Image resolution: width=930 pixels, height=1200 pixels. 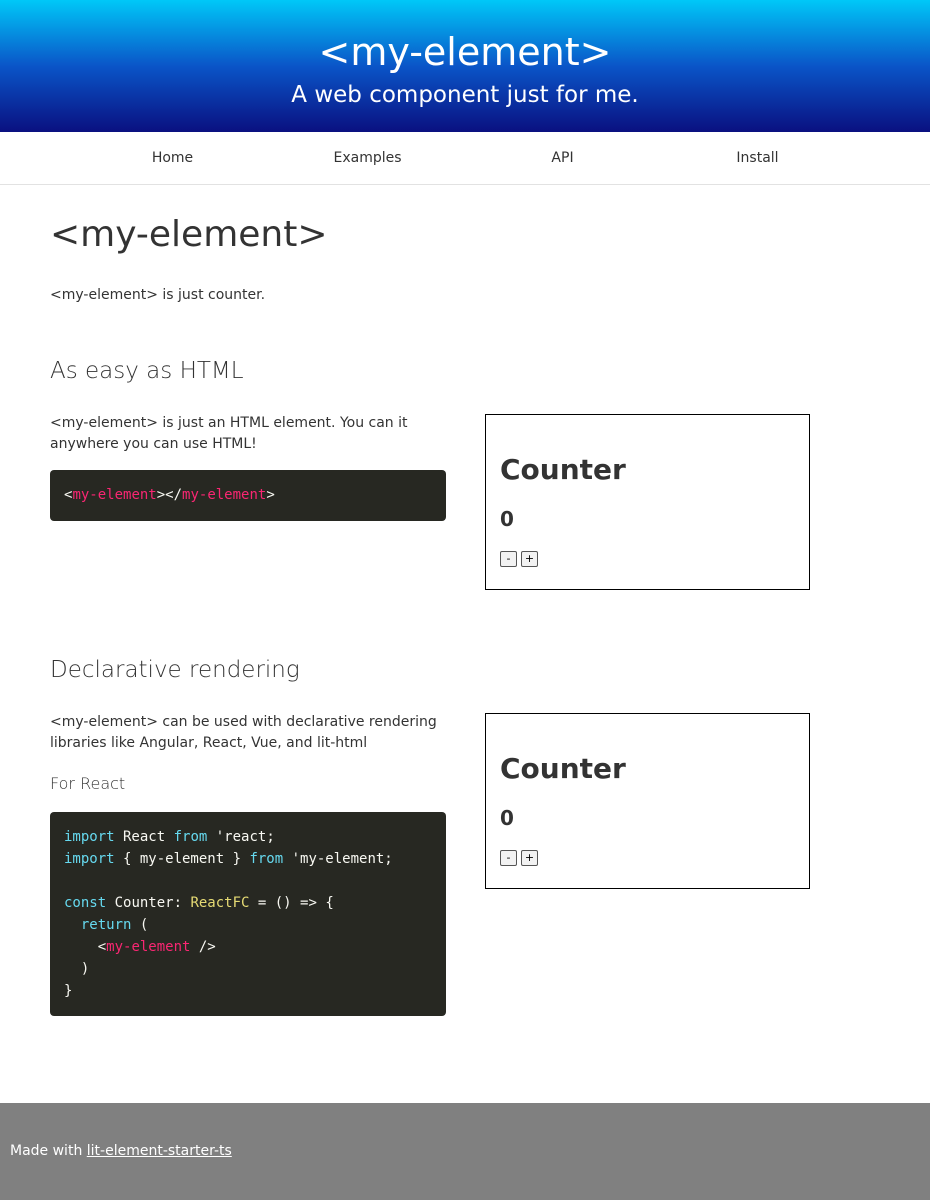 What do you see at coordinates (140, 925) in the screenshot?
I see `code-token: (` at bounding box center [140, 925].